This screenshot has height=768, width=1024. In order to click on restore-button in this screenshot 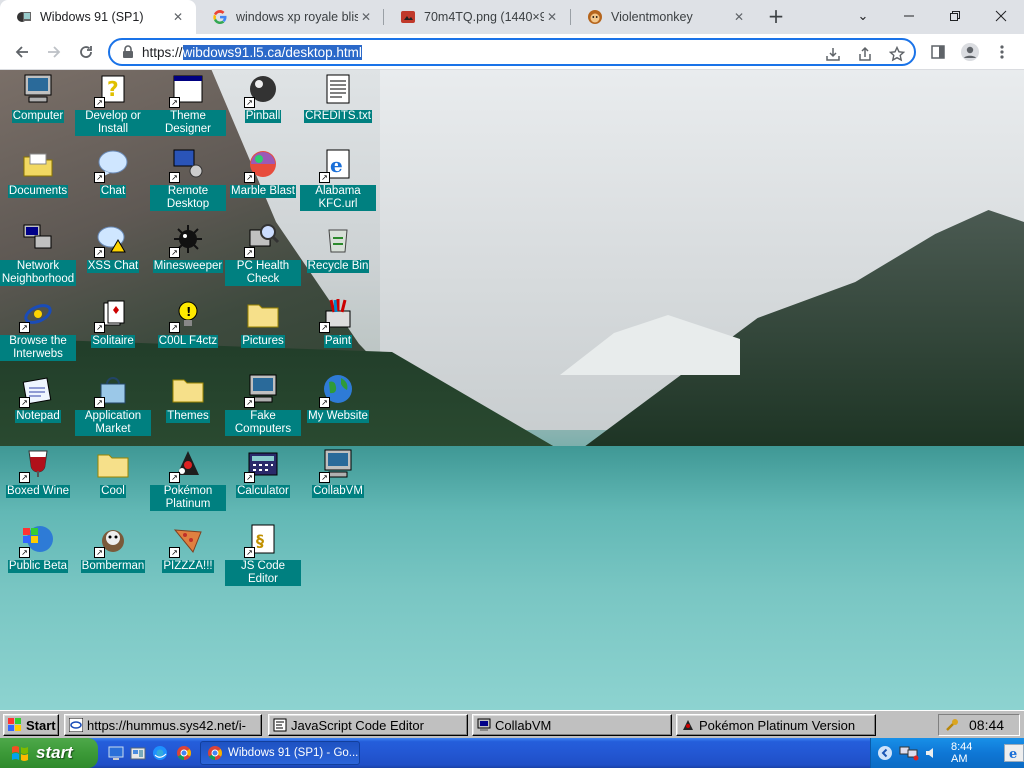, I will do `click(955, 16)`.